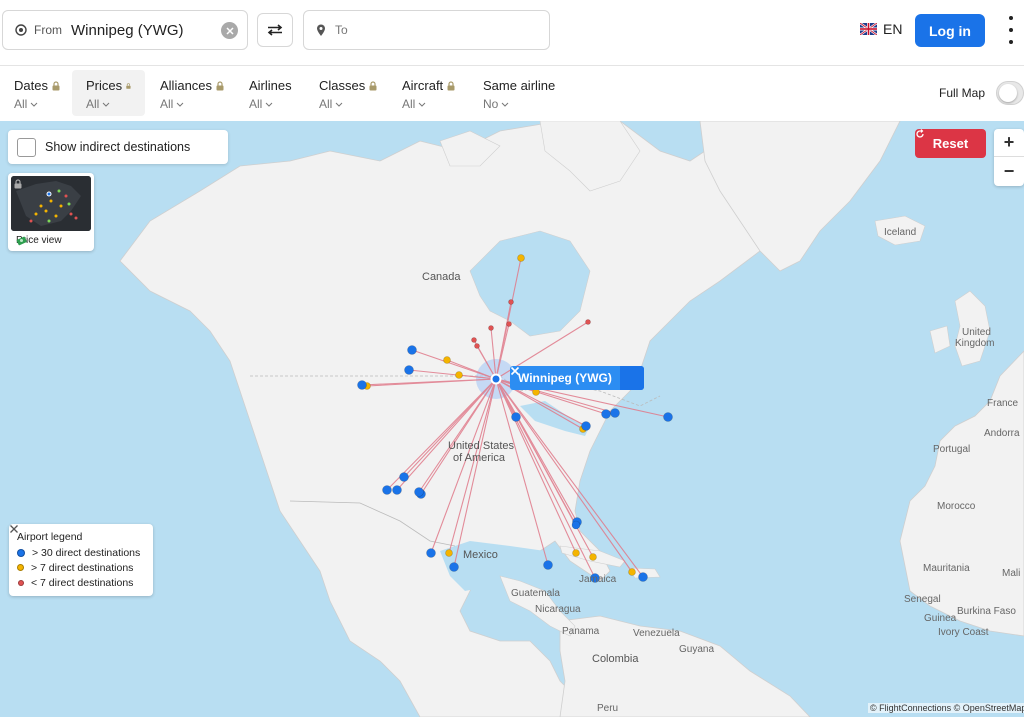 This screenshot has height=717, width=1024. Describe the element at coordinates (321, 30) in the screenshot. I see `location-pin-icon` at that location.